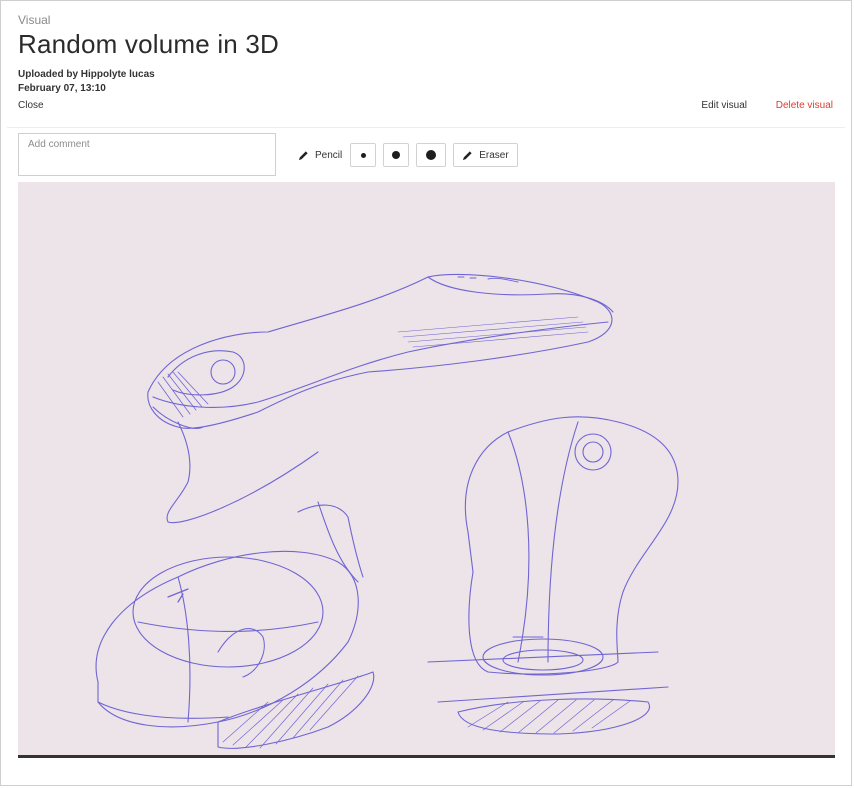 The width and height of the screenshot is (854, 788). I want to click on page-title: Random volume in 3D, so click(149, 44).